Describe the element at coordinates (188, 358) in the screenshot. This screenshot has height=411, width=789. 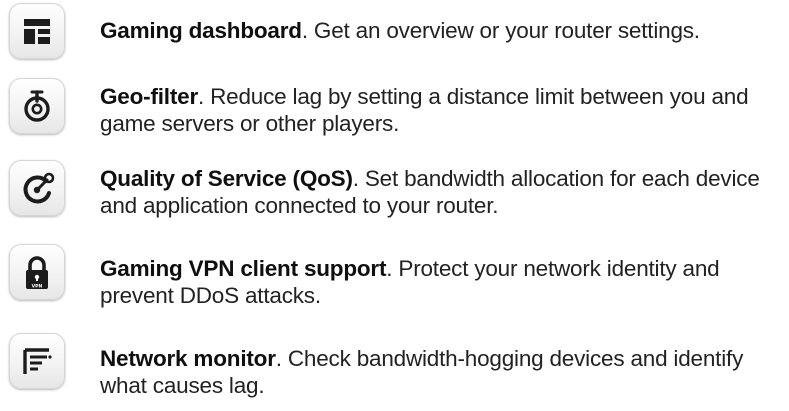
I see `feature-title: Network monitor` at that location.